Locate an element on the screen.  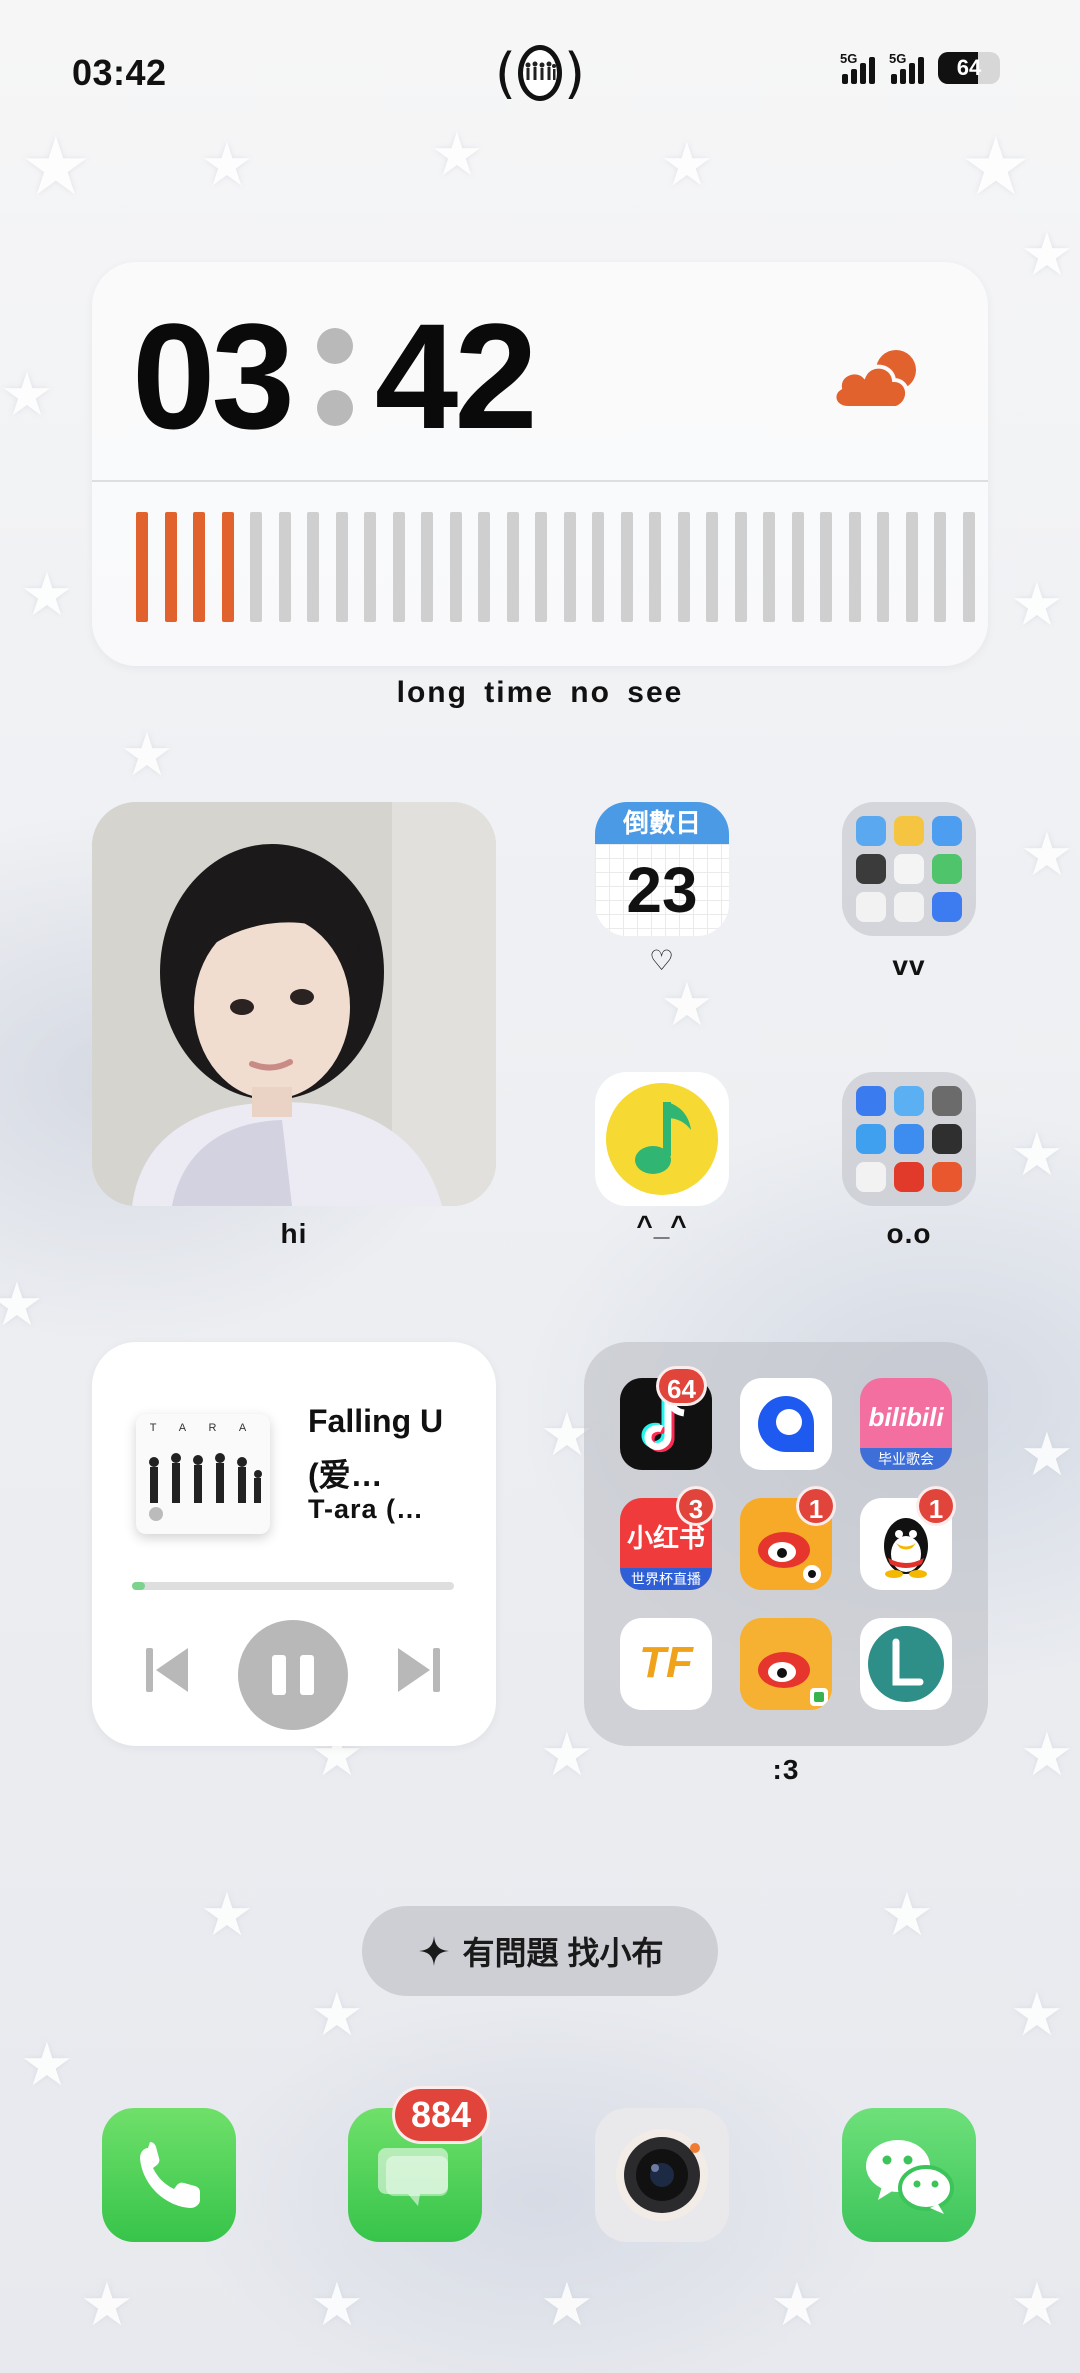
bilibili-logo: bilibili is located at coordinates (906, 1417).